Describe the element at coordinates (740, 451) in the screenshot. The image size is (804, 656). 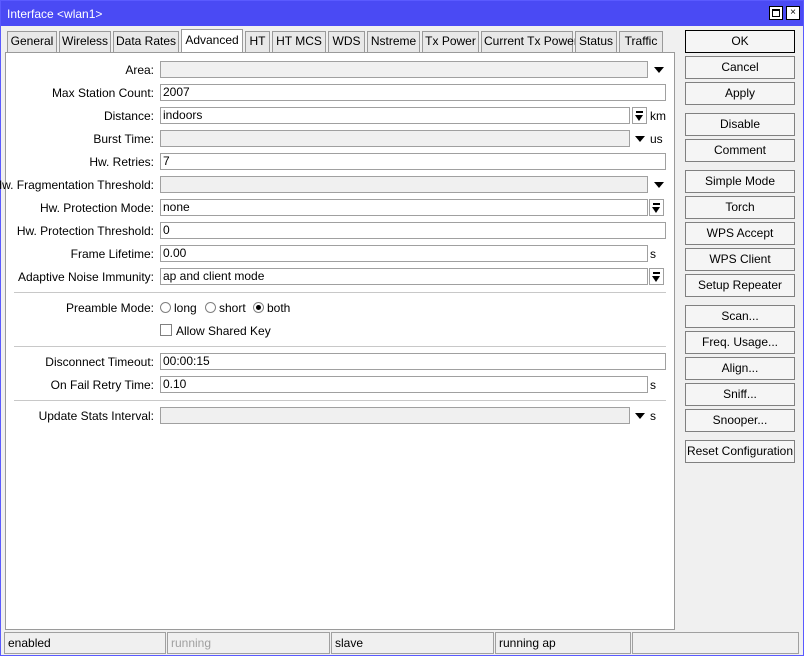
I see `reset-configuration-button: Reset Configuration` at that location.